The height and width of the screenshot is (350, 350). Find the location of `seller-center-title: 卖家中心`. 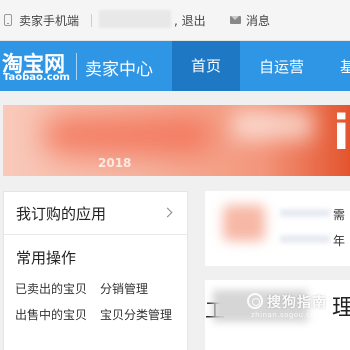

seller-center-title: 卖家中心 is located at coordinates (119, 70).